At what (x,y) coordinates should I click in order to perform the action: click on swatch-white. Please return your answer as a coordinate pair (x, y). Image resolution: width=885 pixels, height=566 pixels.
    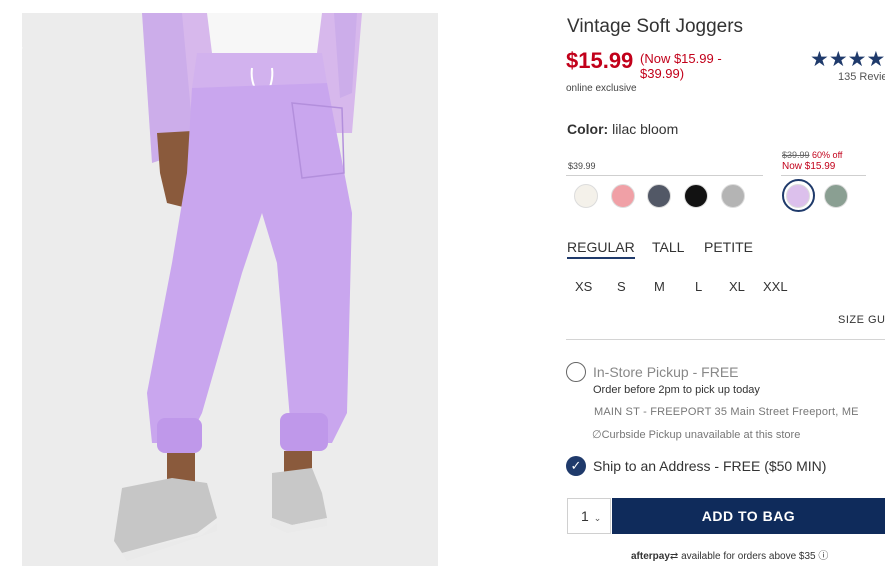
    Looking at the image, I should click on (586, 196).